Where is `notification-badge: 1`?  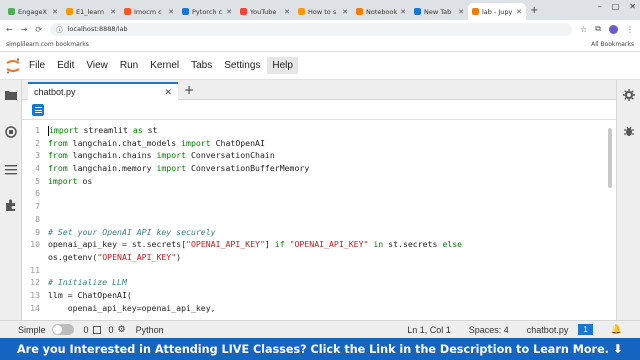 notification-badge: 1 is located at coordinates (585, 329).